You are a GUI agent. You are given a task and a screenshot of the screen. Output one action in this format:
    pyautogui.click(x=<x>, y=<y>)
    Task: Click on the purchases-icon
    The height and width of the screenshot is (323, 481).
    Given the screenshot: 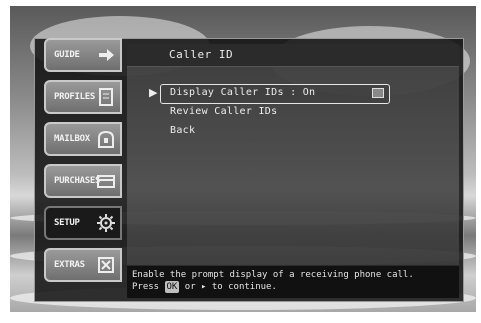 What is the action you would take?
    pyautogui.click(x=106, y=181)
    